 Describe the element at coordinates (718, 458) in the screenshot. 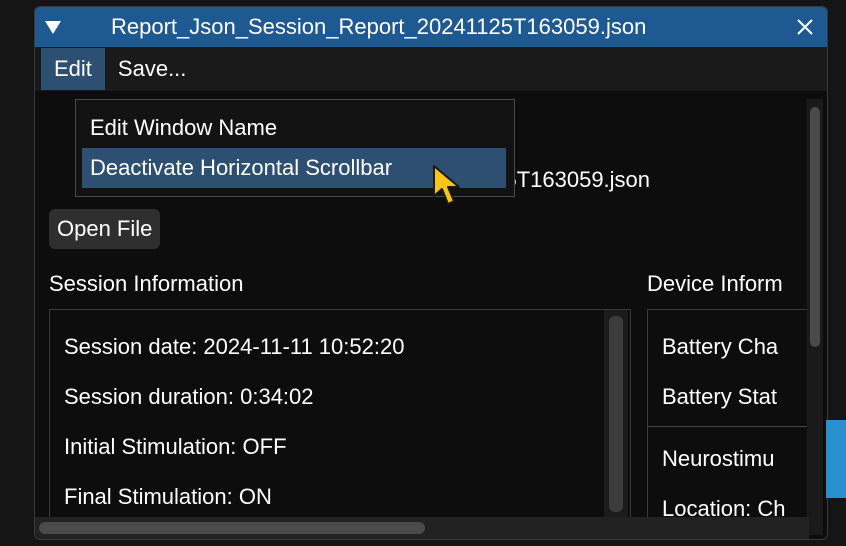

I see `neurostimulator: Neurostimu` at that location.